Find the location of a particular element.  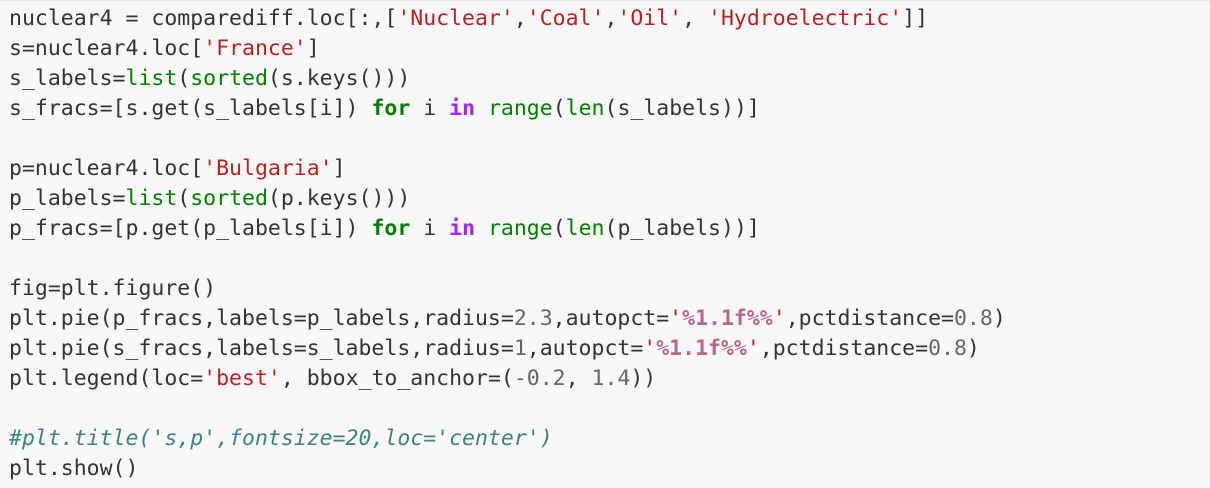

code-token: plt.pie(s_fracs,labels=s_labels,radius= is located at coordinates (261, 348).